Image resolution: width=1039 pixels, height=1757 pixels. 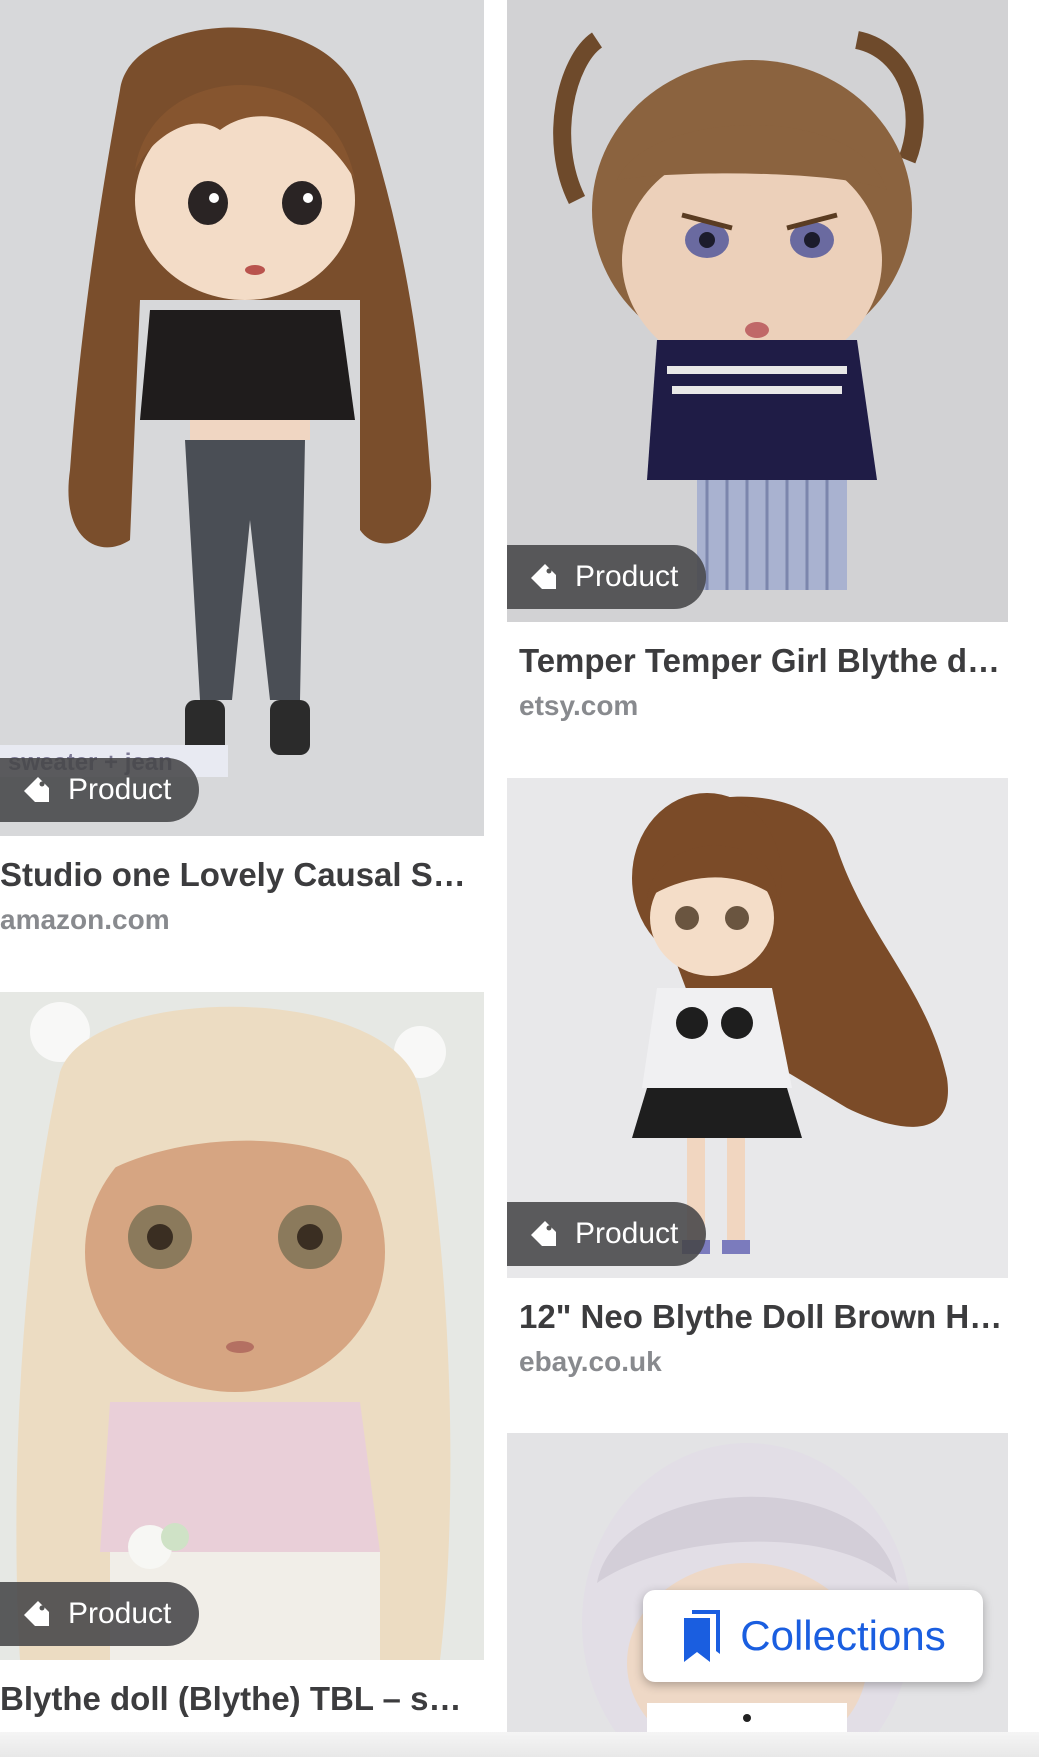 What do you see at coordinates (843, 1635) in the screenshot?
I see `collections-label: Collections` at bounding box center [843, 1635].